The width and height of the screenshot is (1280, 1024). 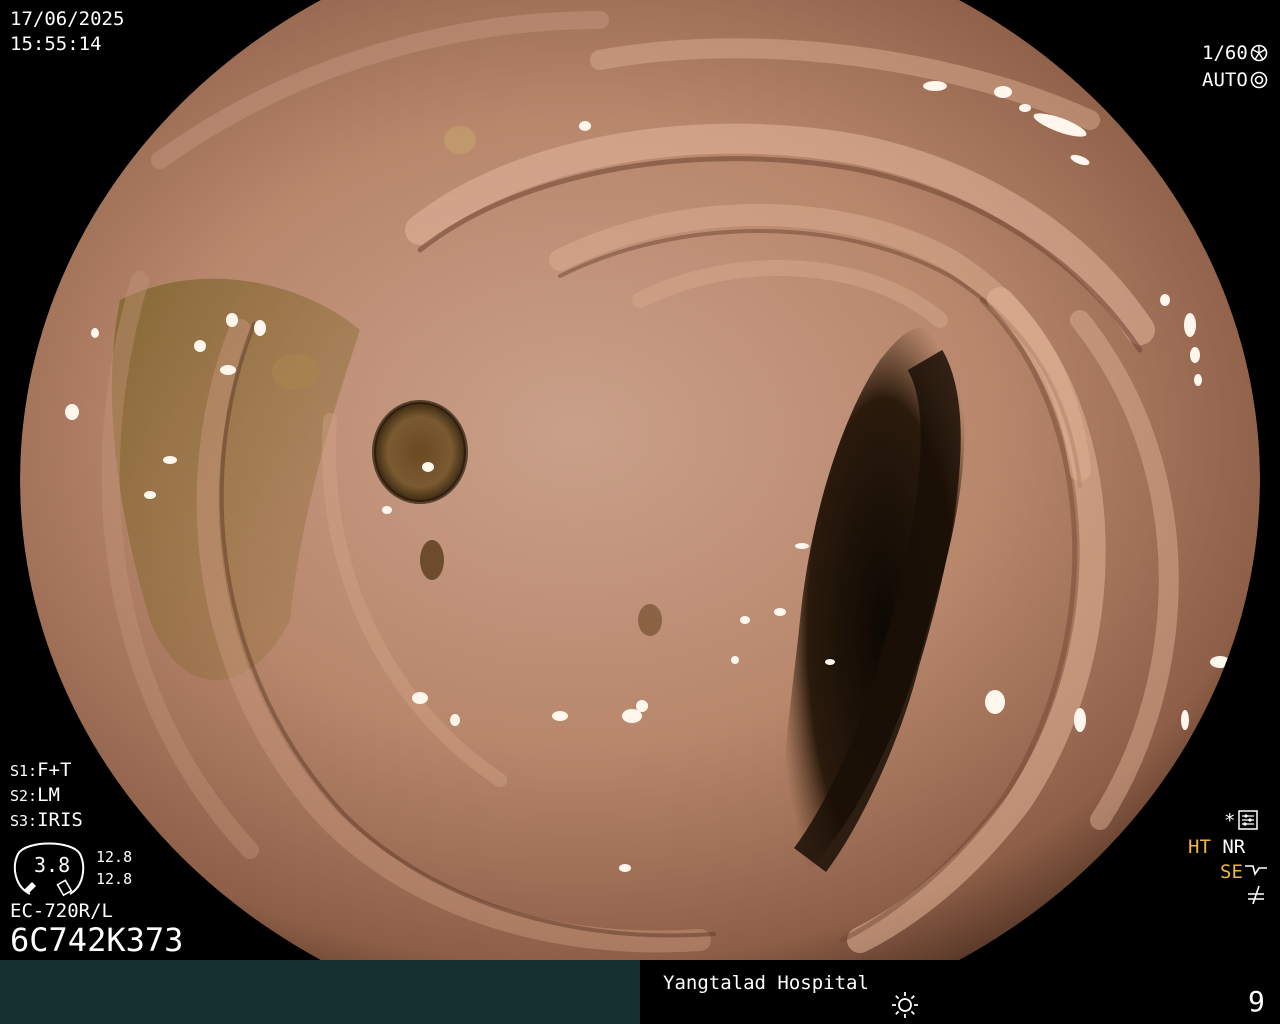 I want to click on gauge-top-value: 12.8, so click(x=114, y=857).